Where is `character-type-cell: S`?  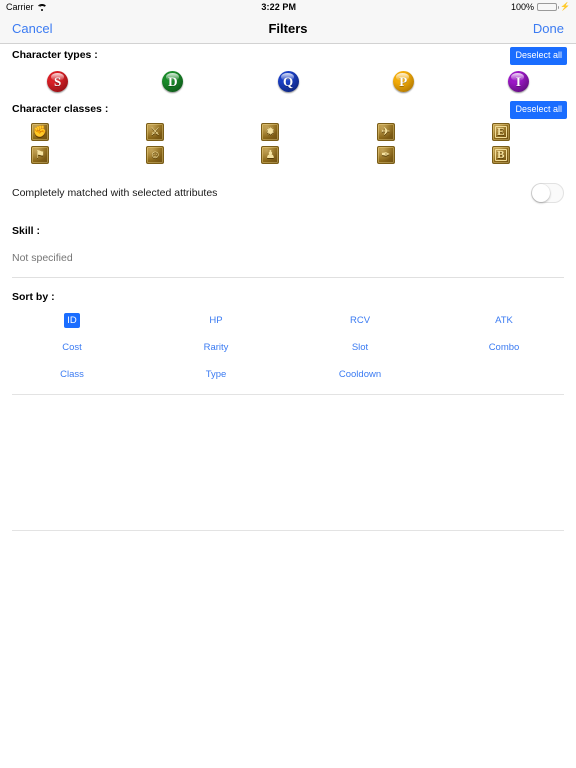
character-type-cell: S is located at coordinates (57, 81).